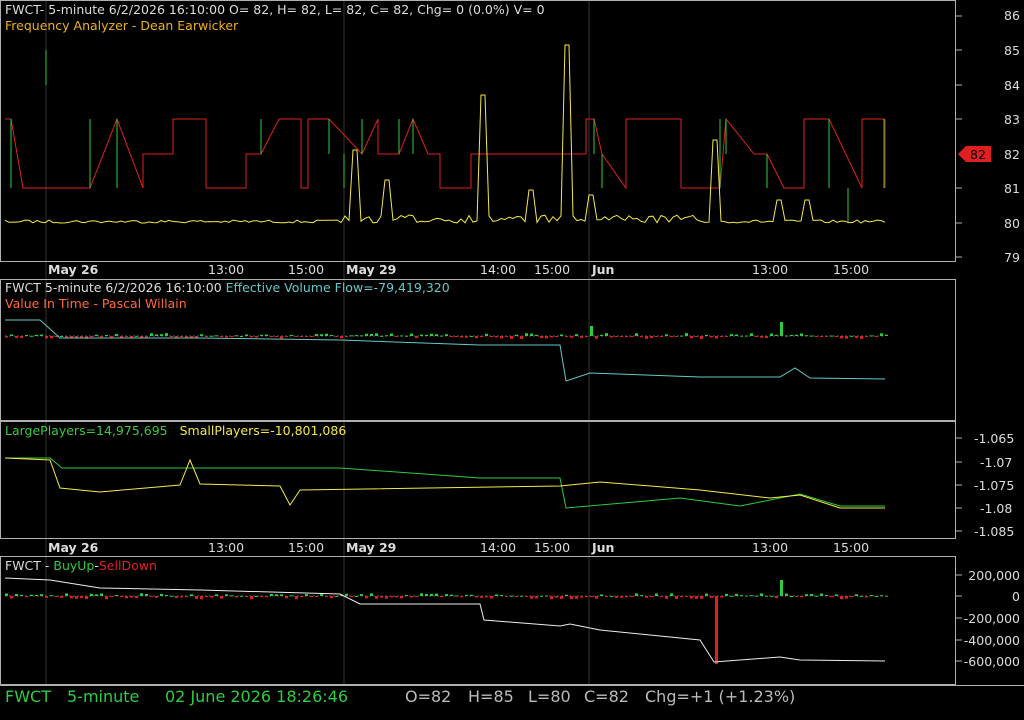  What do you see at coordinates (549, 696) in the screenshot?
I see `status-low: L=80` at bounding box center [549, 696].